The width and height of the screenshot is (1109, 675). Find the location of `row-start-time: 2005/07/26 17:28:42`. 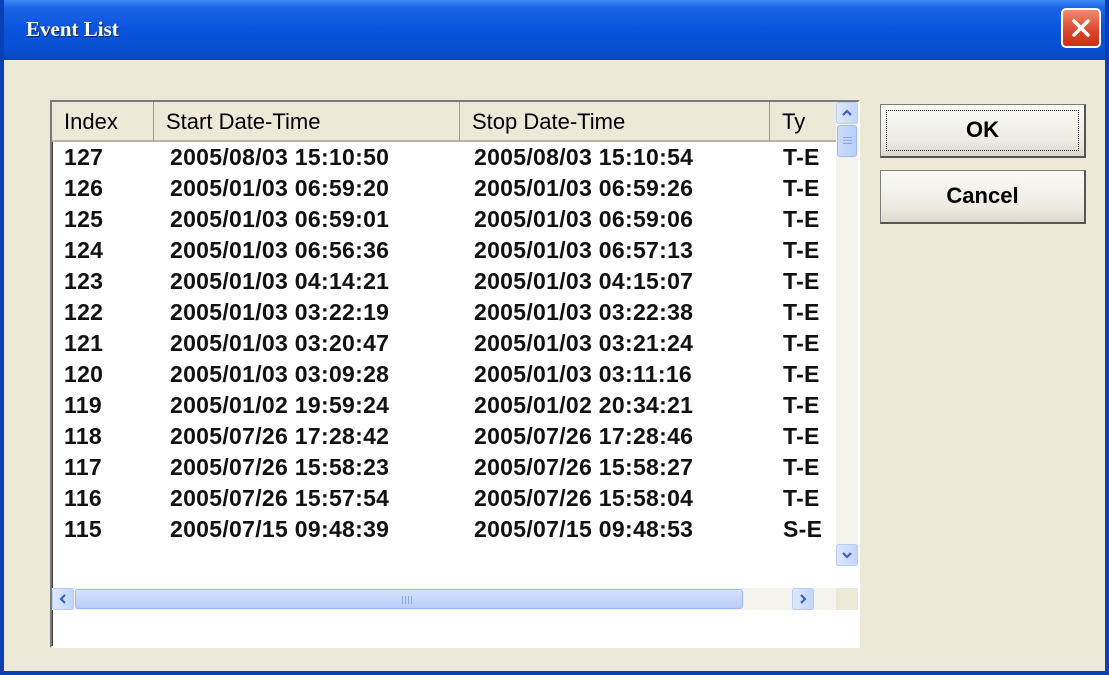

row-start-time: 2005/07/26 17:28:42 is located at coordinates (280, 436).